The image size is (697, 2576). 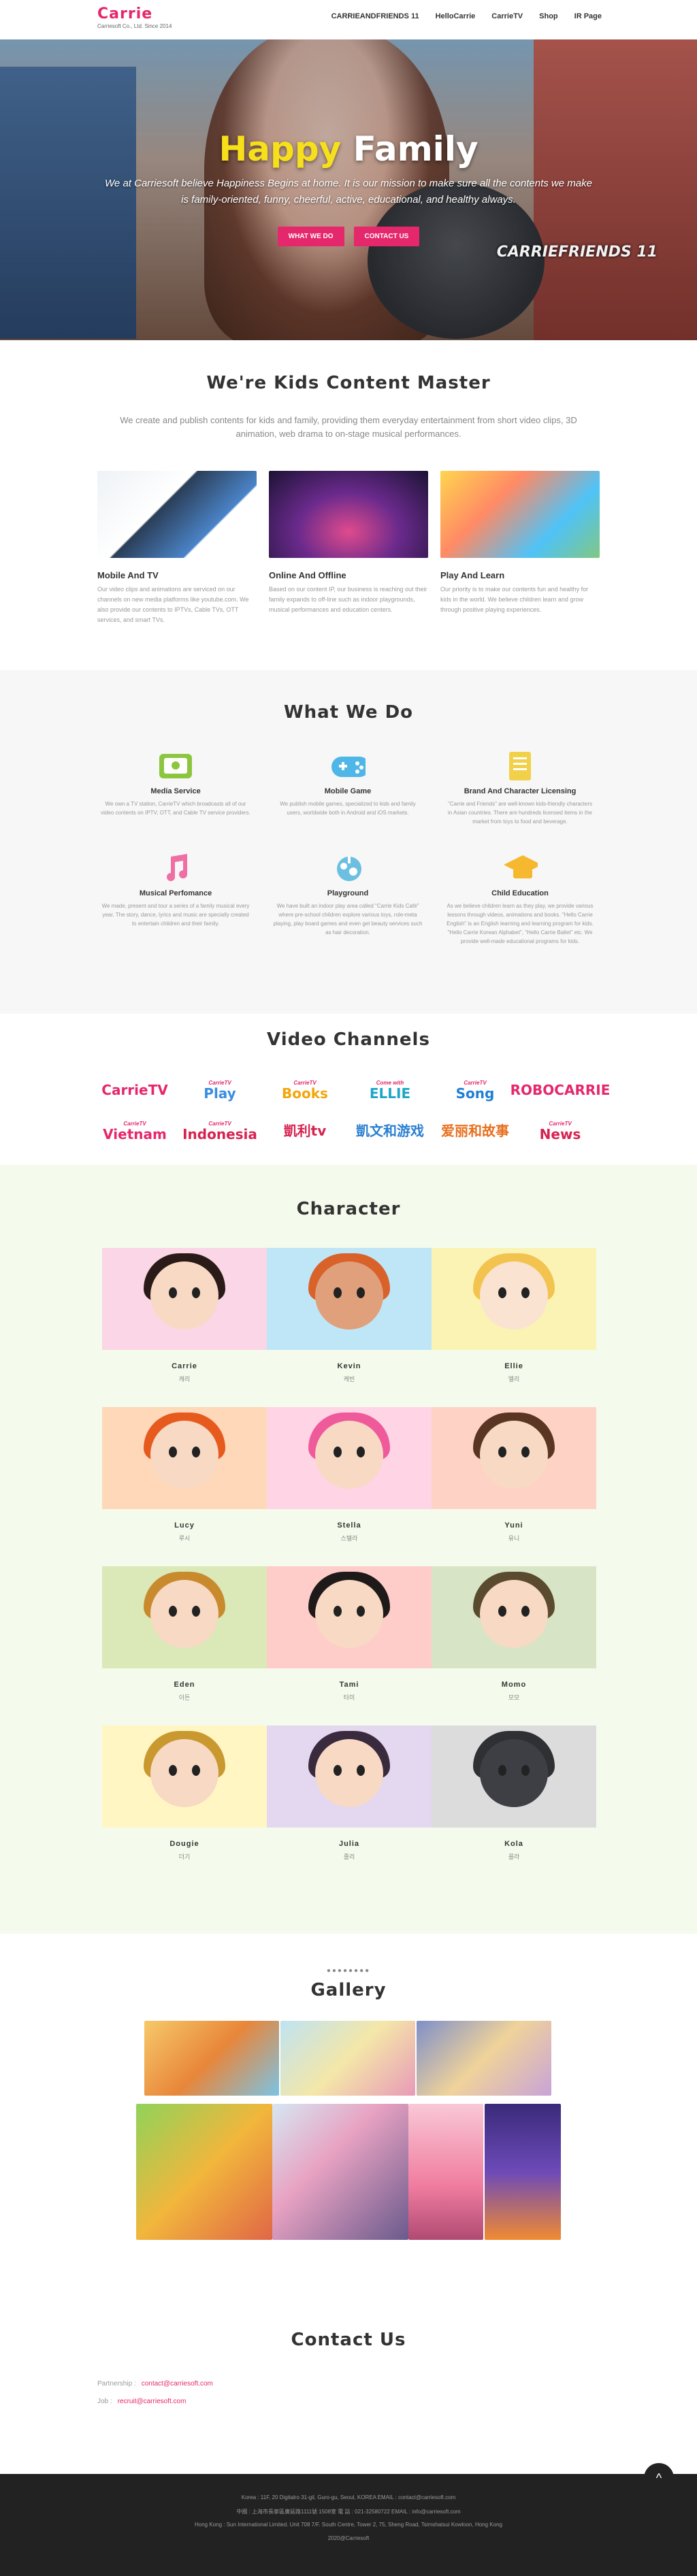 I want to click on feature-image-devices, so click(x=177, y=514).